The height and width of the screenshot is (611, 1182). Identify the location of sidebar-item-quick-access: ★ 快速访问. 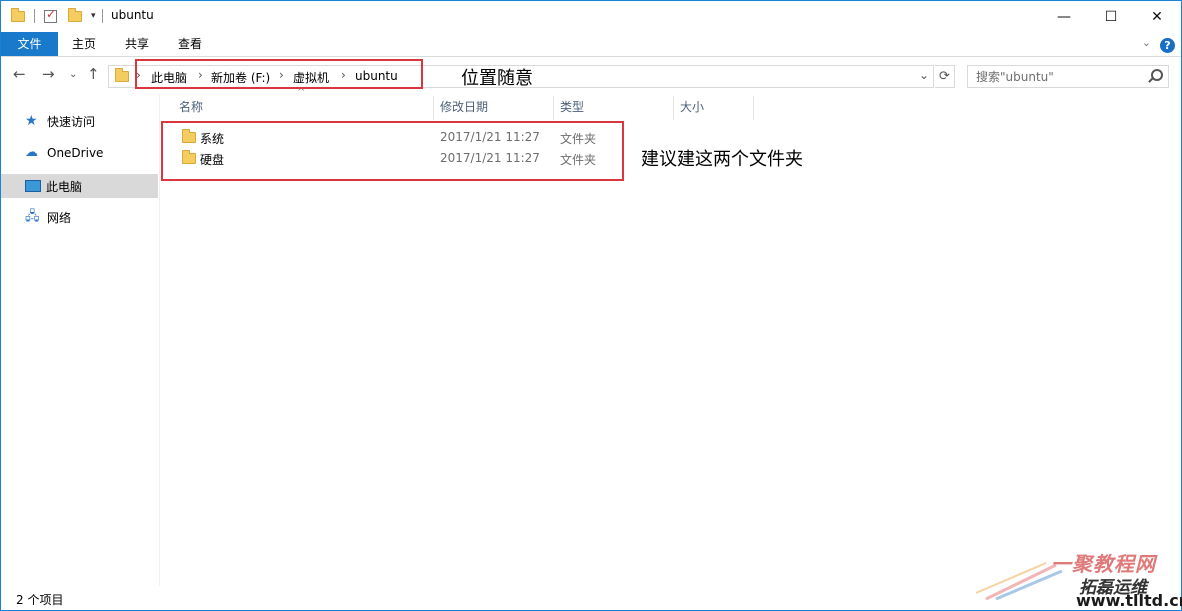
(79, 121).